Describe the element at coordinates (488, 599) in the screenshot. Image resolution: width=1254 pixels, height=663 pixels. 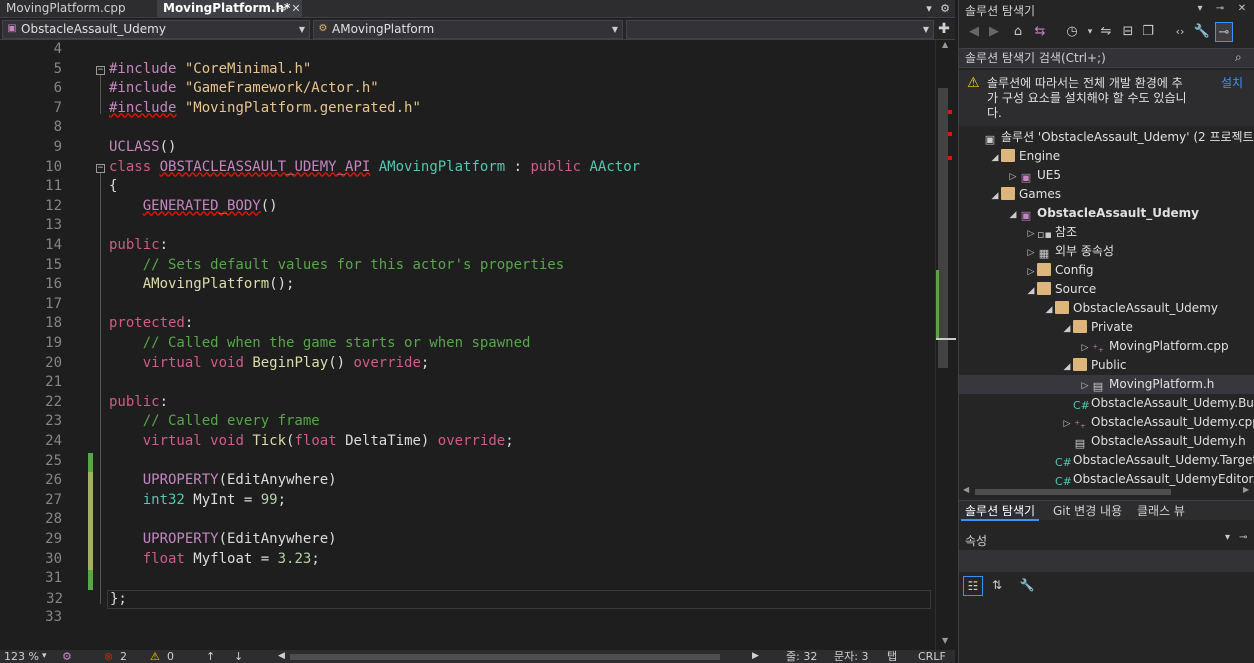
I see `code-line: 32};` at that location.